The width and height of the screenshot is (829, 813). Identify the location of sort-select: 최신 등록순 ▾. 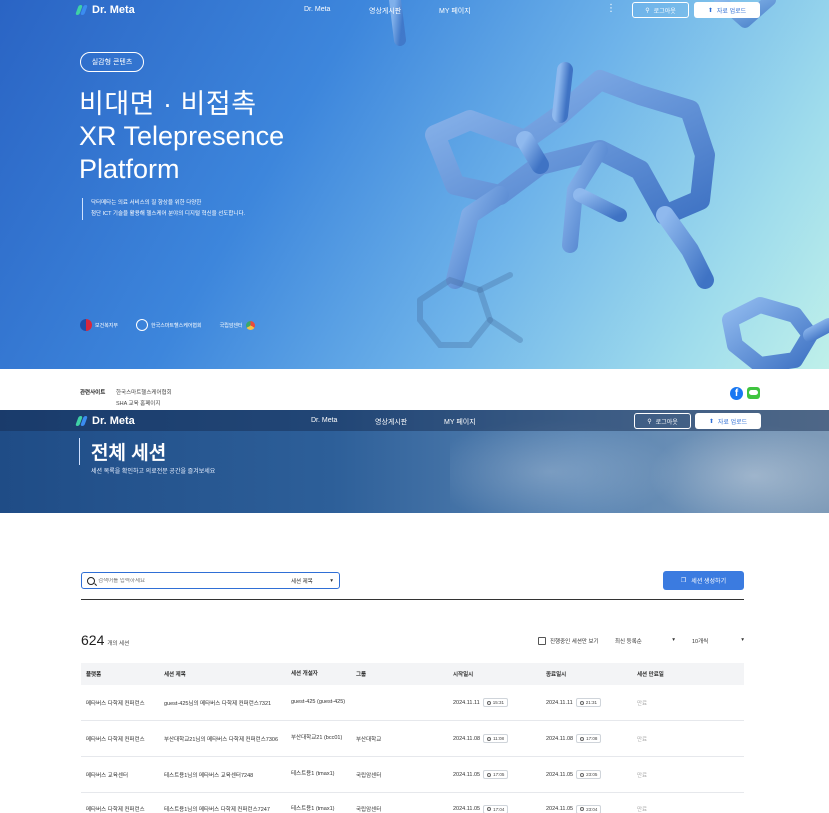
(645, 641).